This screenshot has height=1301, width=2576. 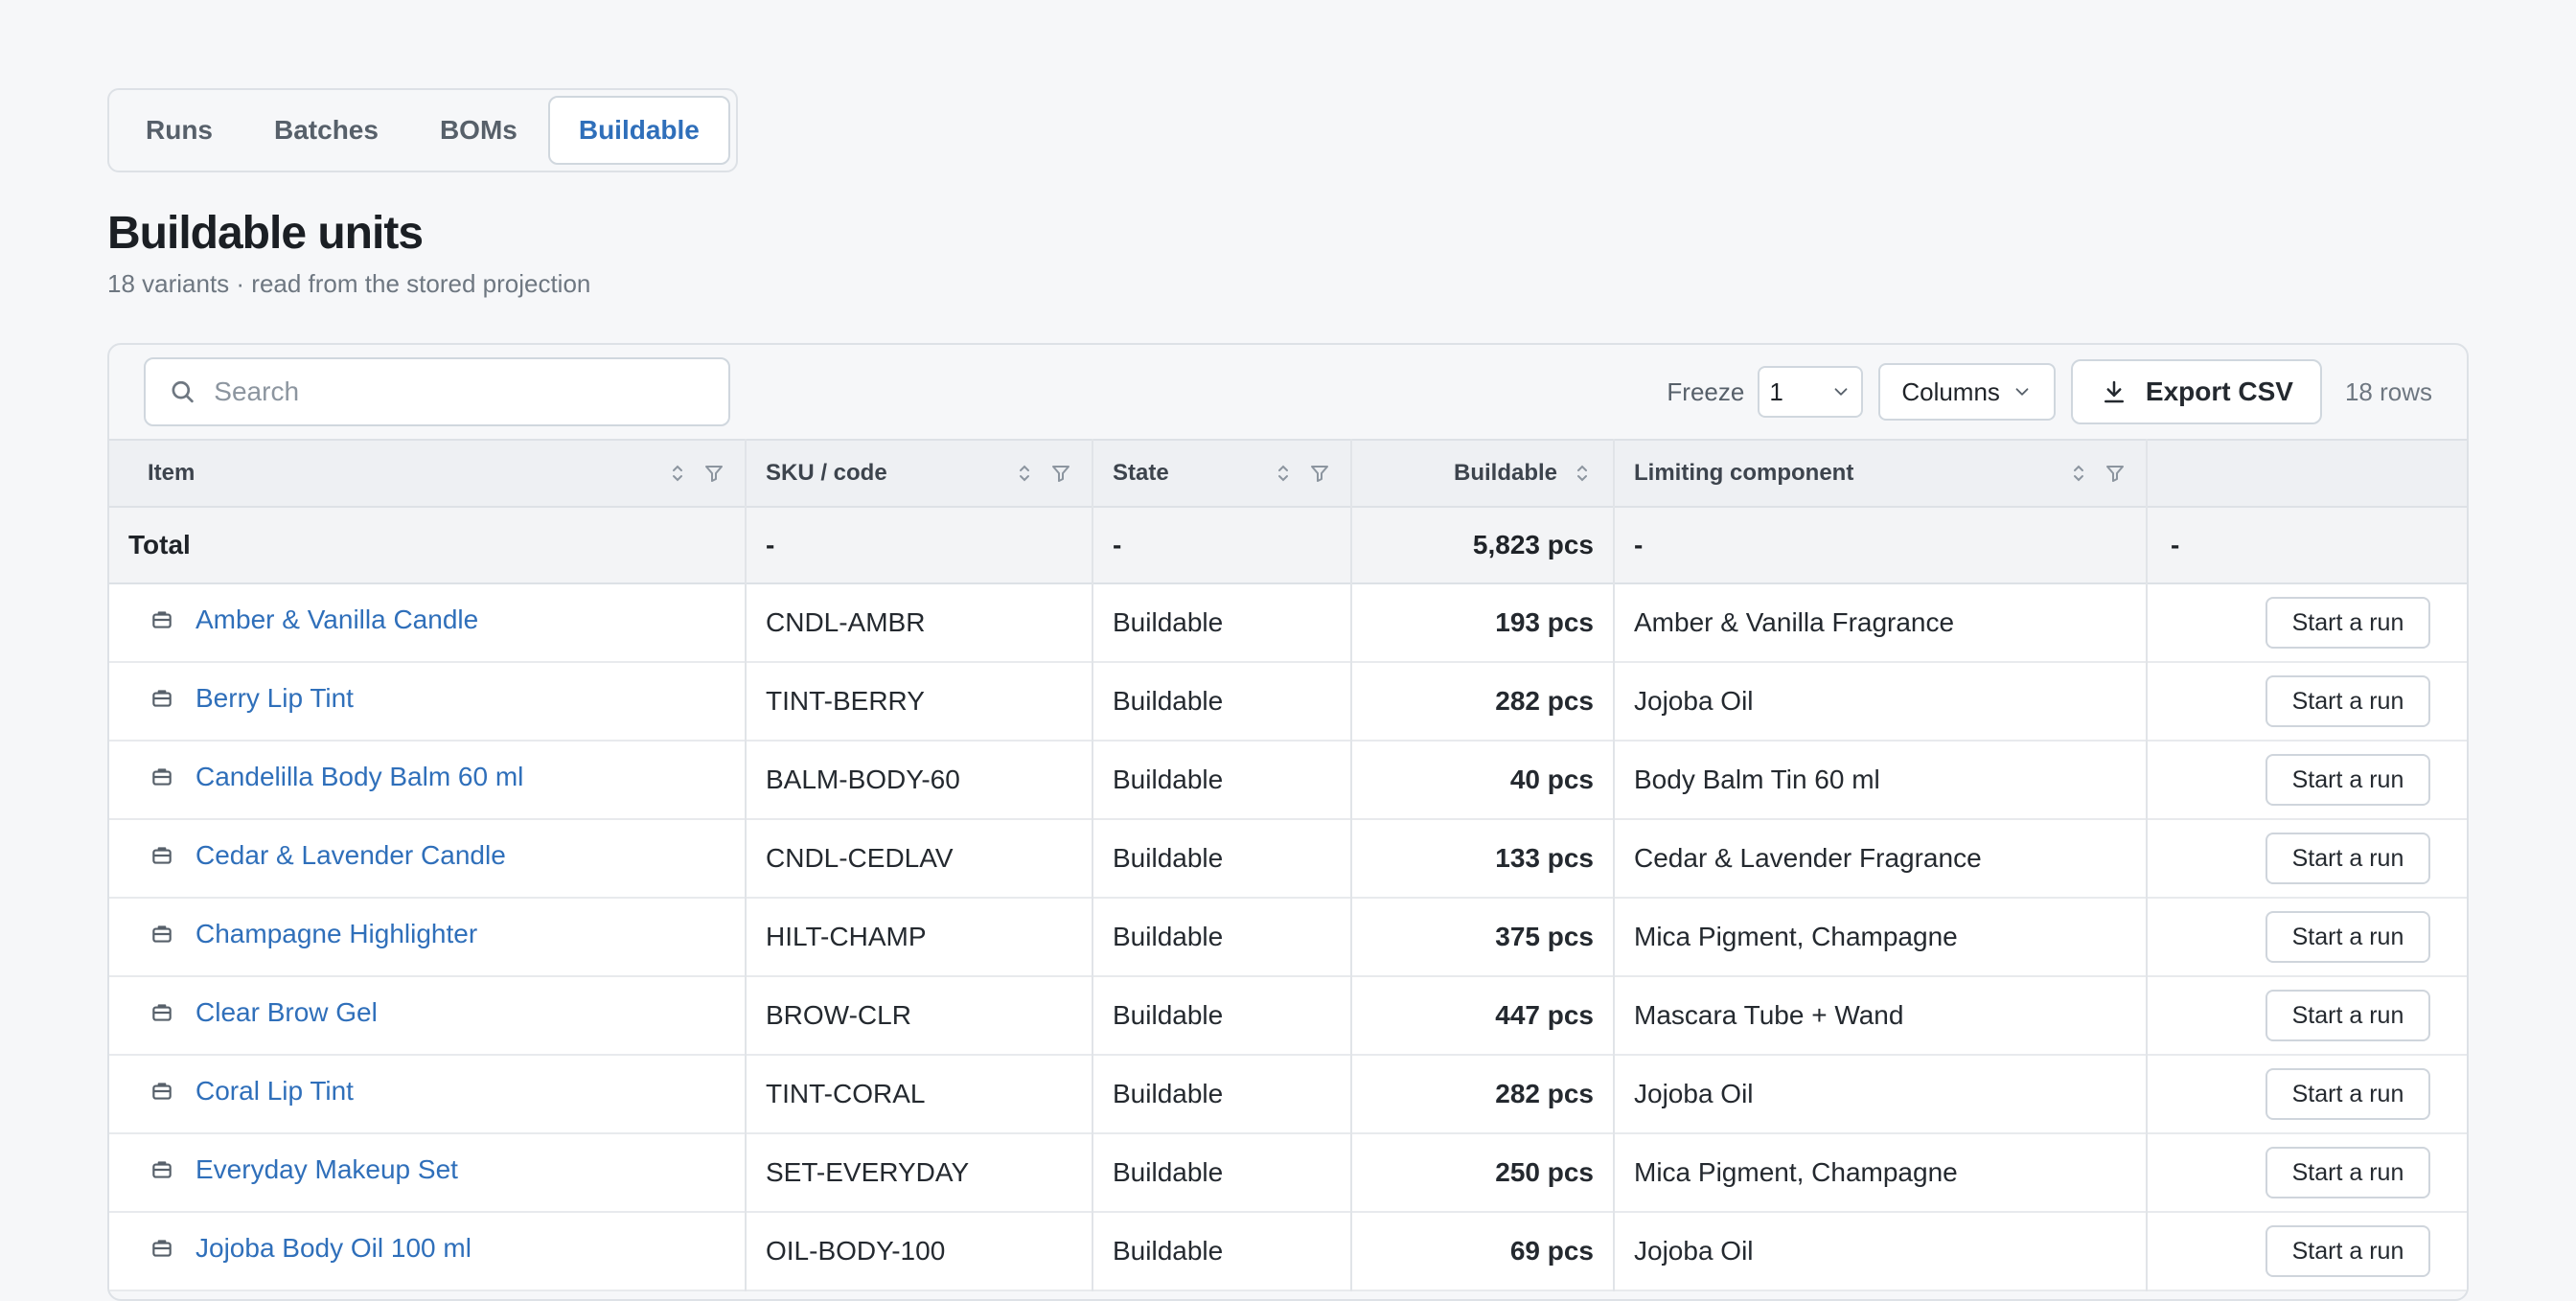 What do you see at coordinates (920, 473) in the screenshot?
I see `column-header-sku: SKU / code` at bounding box center [920, 473].